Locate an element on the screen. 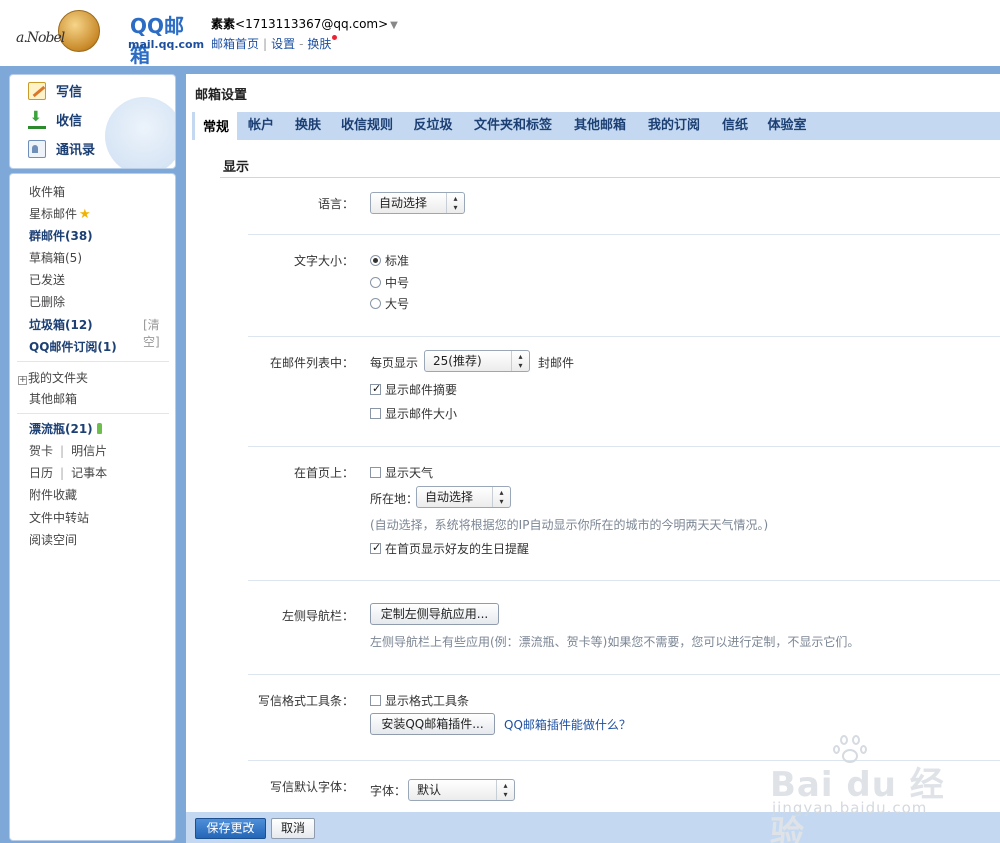 The image size is (1000, 843). show-size-checkbox: 显示邮件大小 is located at coordinates (413, 413).